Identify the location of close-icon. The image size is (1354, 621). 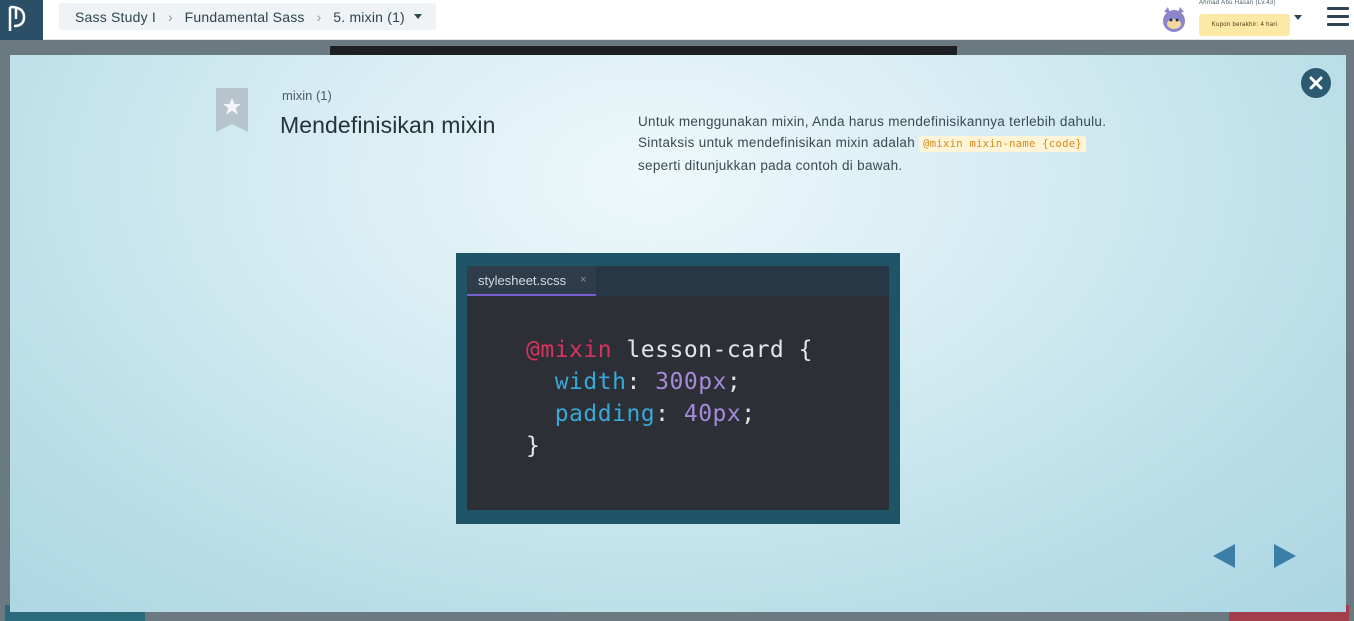
(1316, 83).